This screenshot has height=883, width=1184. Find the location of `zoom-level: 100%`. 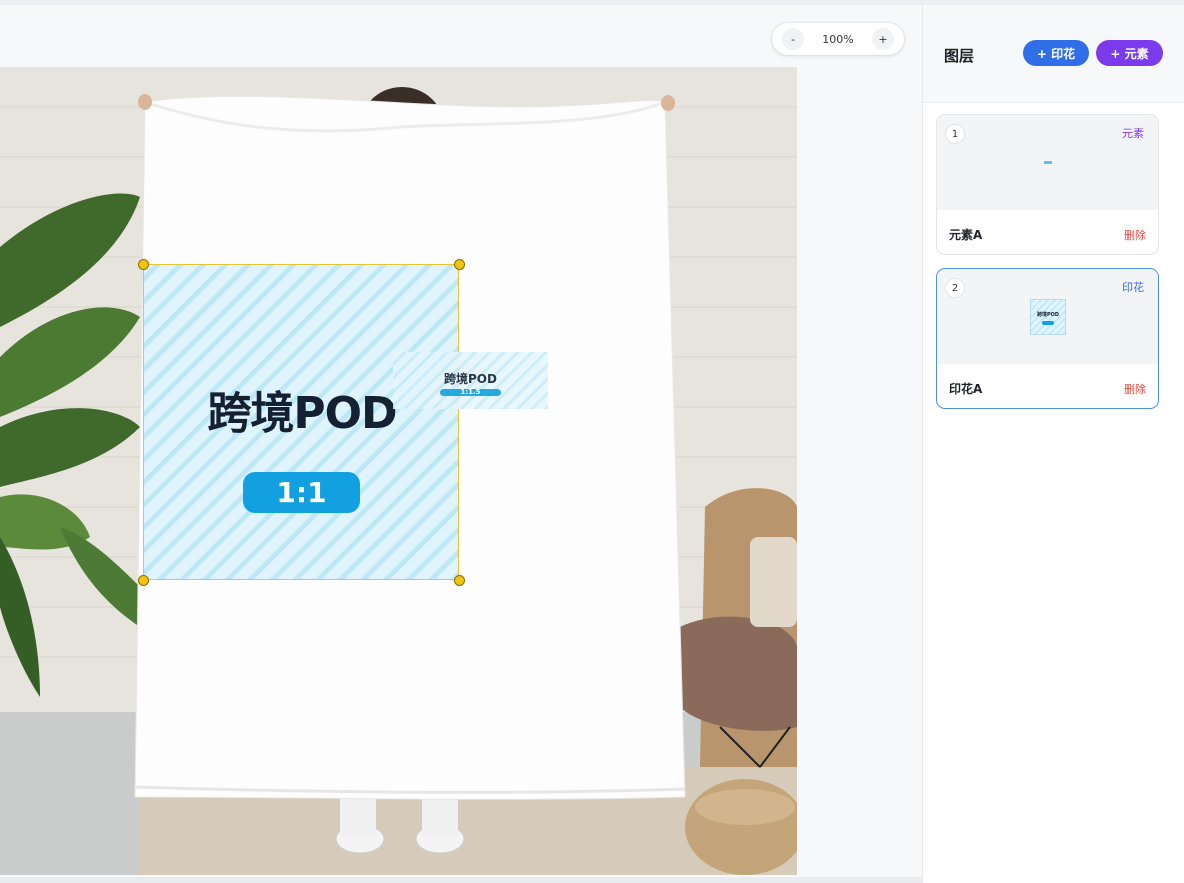

zoom-level: 100% is located at coordinates (838, 39).